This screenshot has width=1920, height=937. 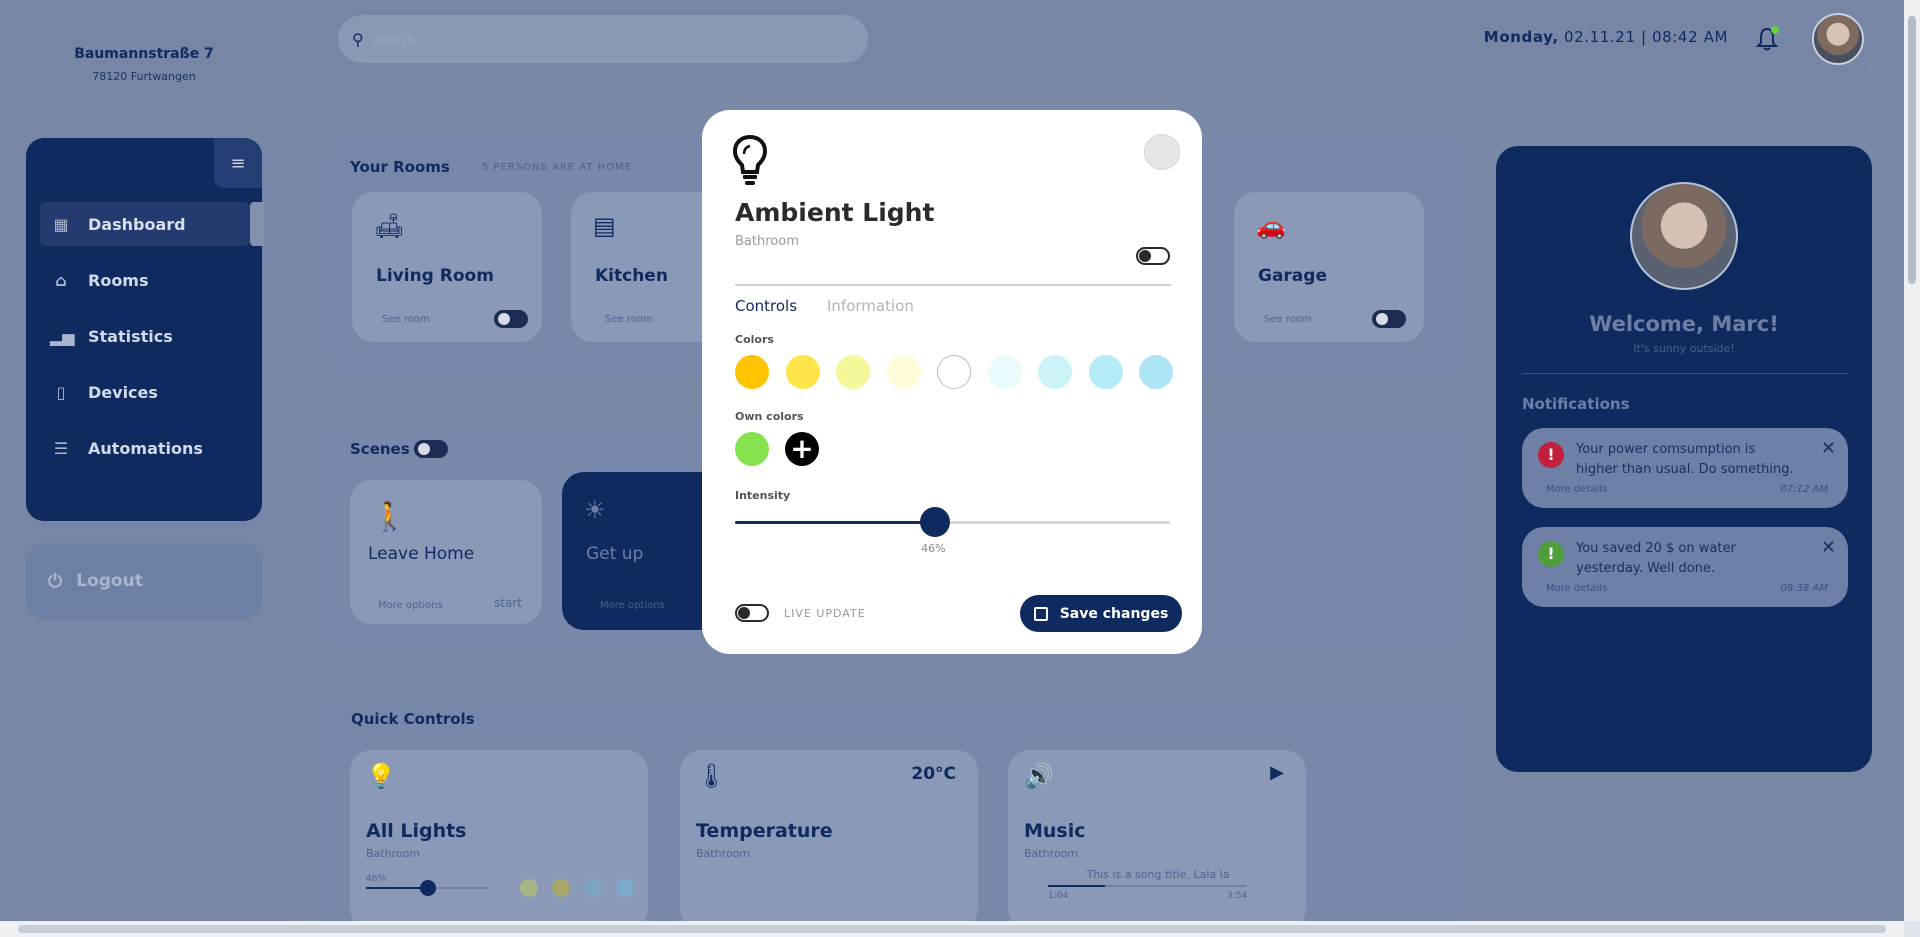 I want to click on alert-icon: !, so click(x=1551, y=455).